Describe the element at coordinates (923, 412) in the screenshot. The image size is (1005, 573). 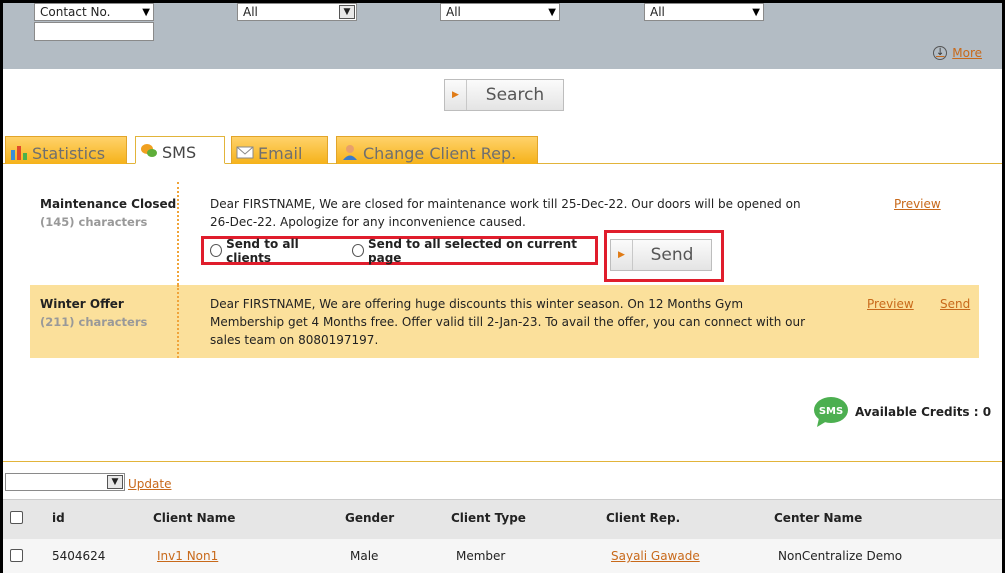
I see `available-credits: Available Credits : 0` at that location.